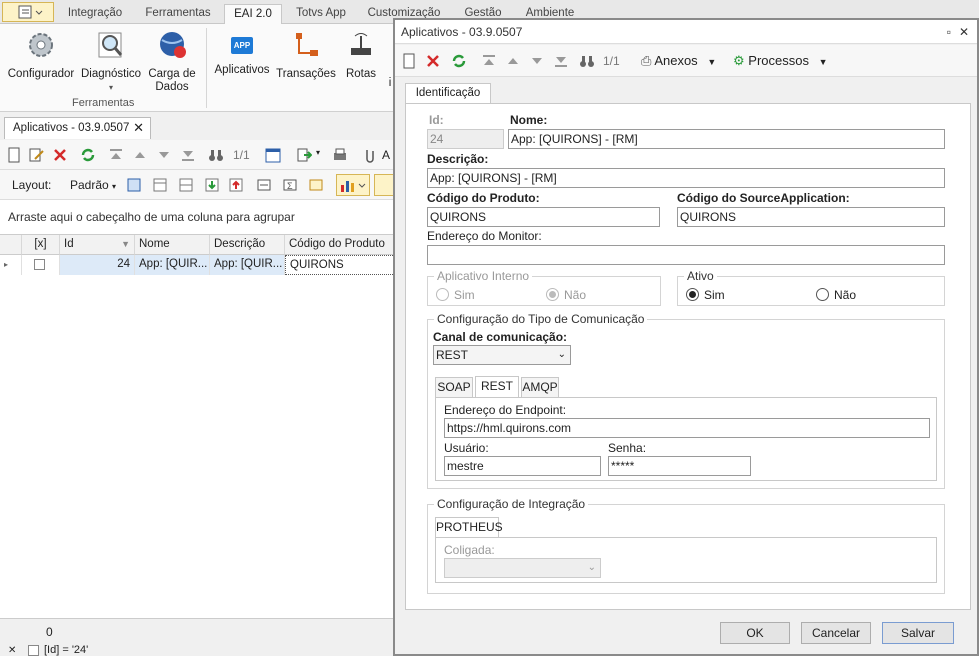 Image resolution: width=979 pixels, height=656 pixels. Describe the element at coordinates (448, 93) in the screenshot. I see `tab-identificacao: Identificação` at that location.